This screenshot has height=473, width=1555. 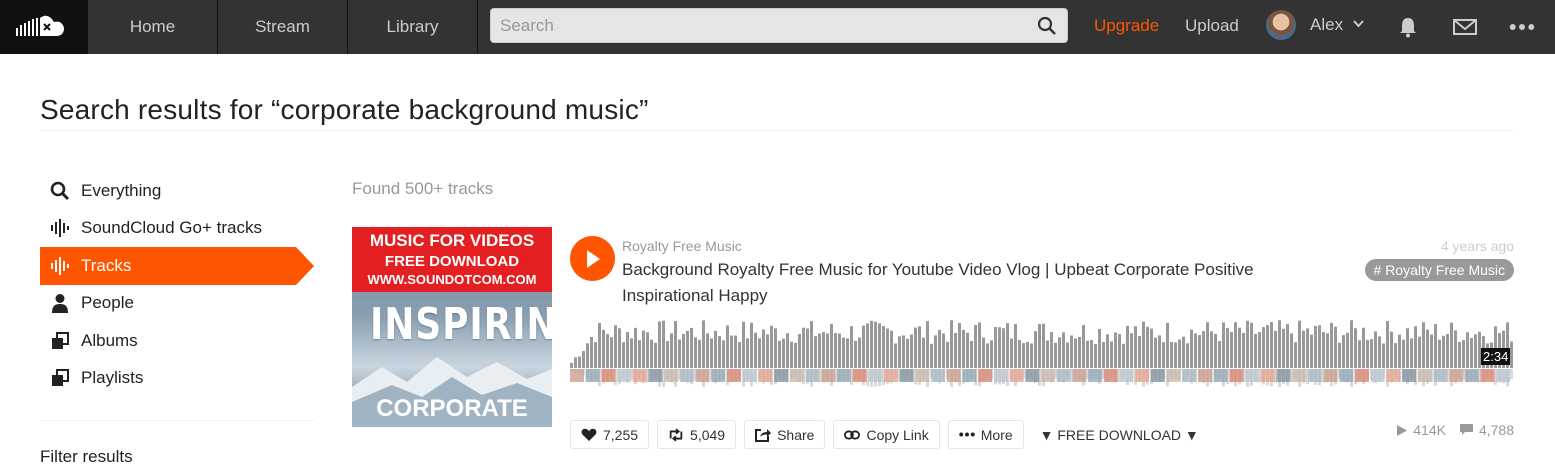 I want to click on heart-icon, so click(x=589, y=435).